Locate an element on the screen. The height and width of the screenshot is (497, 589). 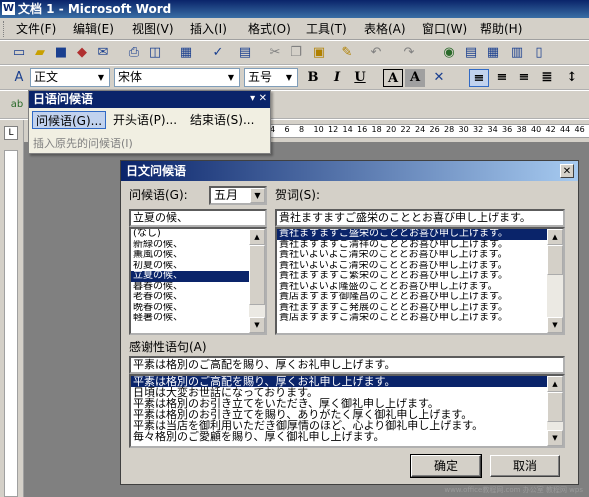
close-icon: ✕ is located at coordinates (567, 171).